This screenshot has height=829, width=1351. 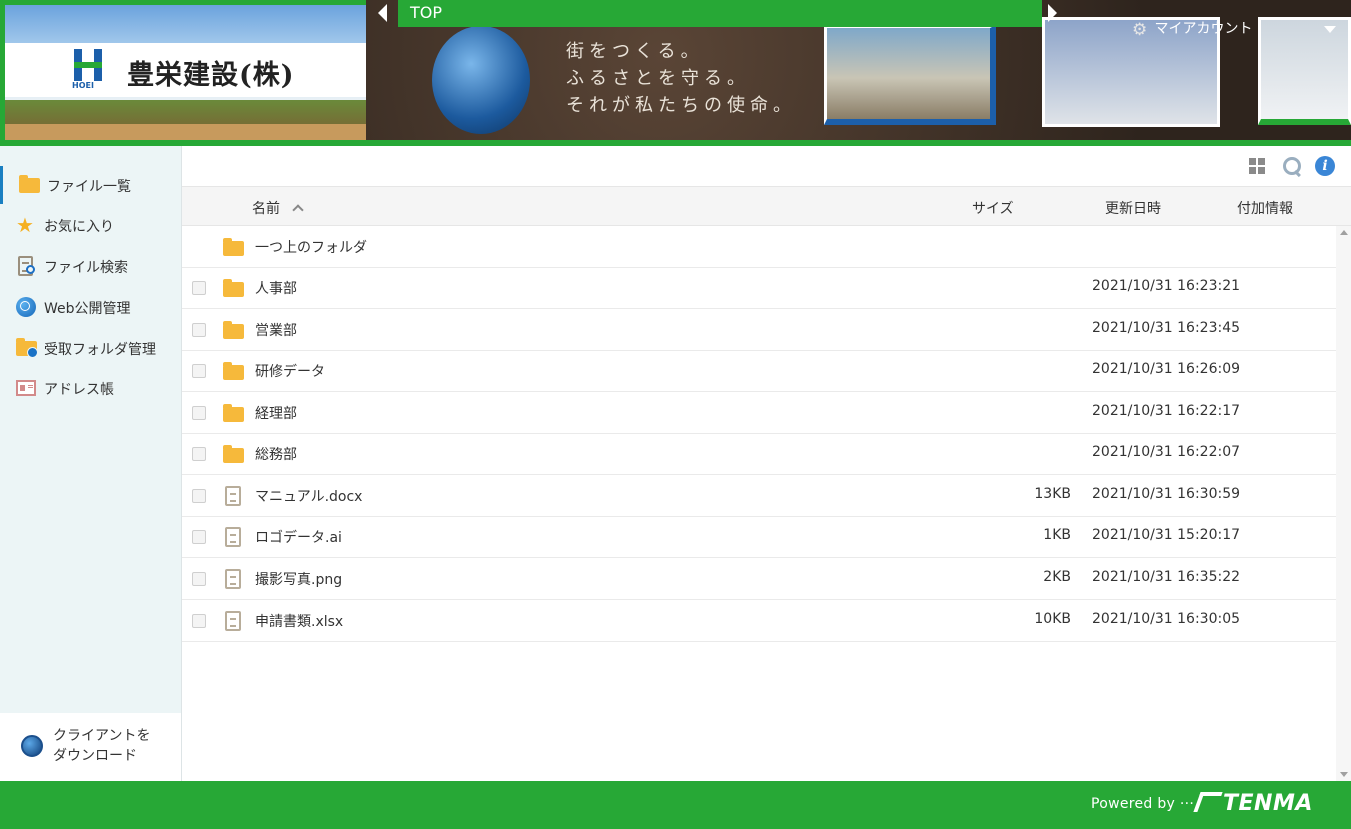 I want to click on company-logo: HOEI 豊栄建設(株), so click(x=185, y=70).